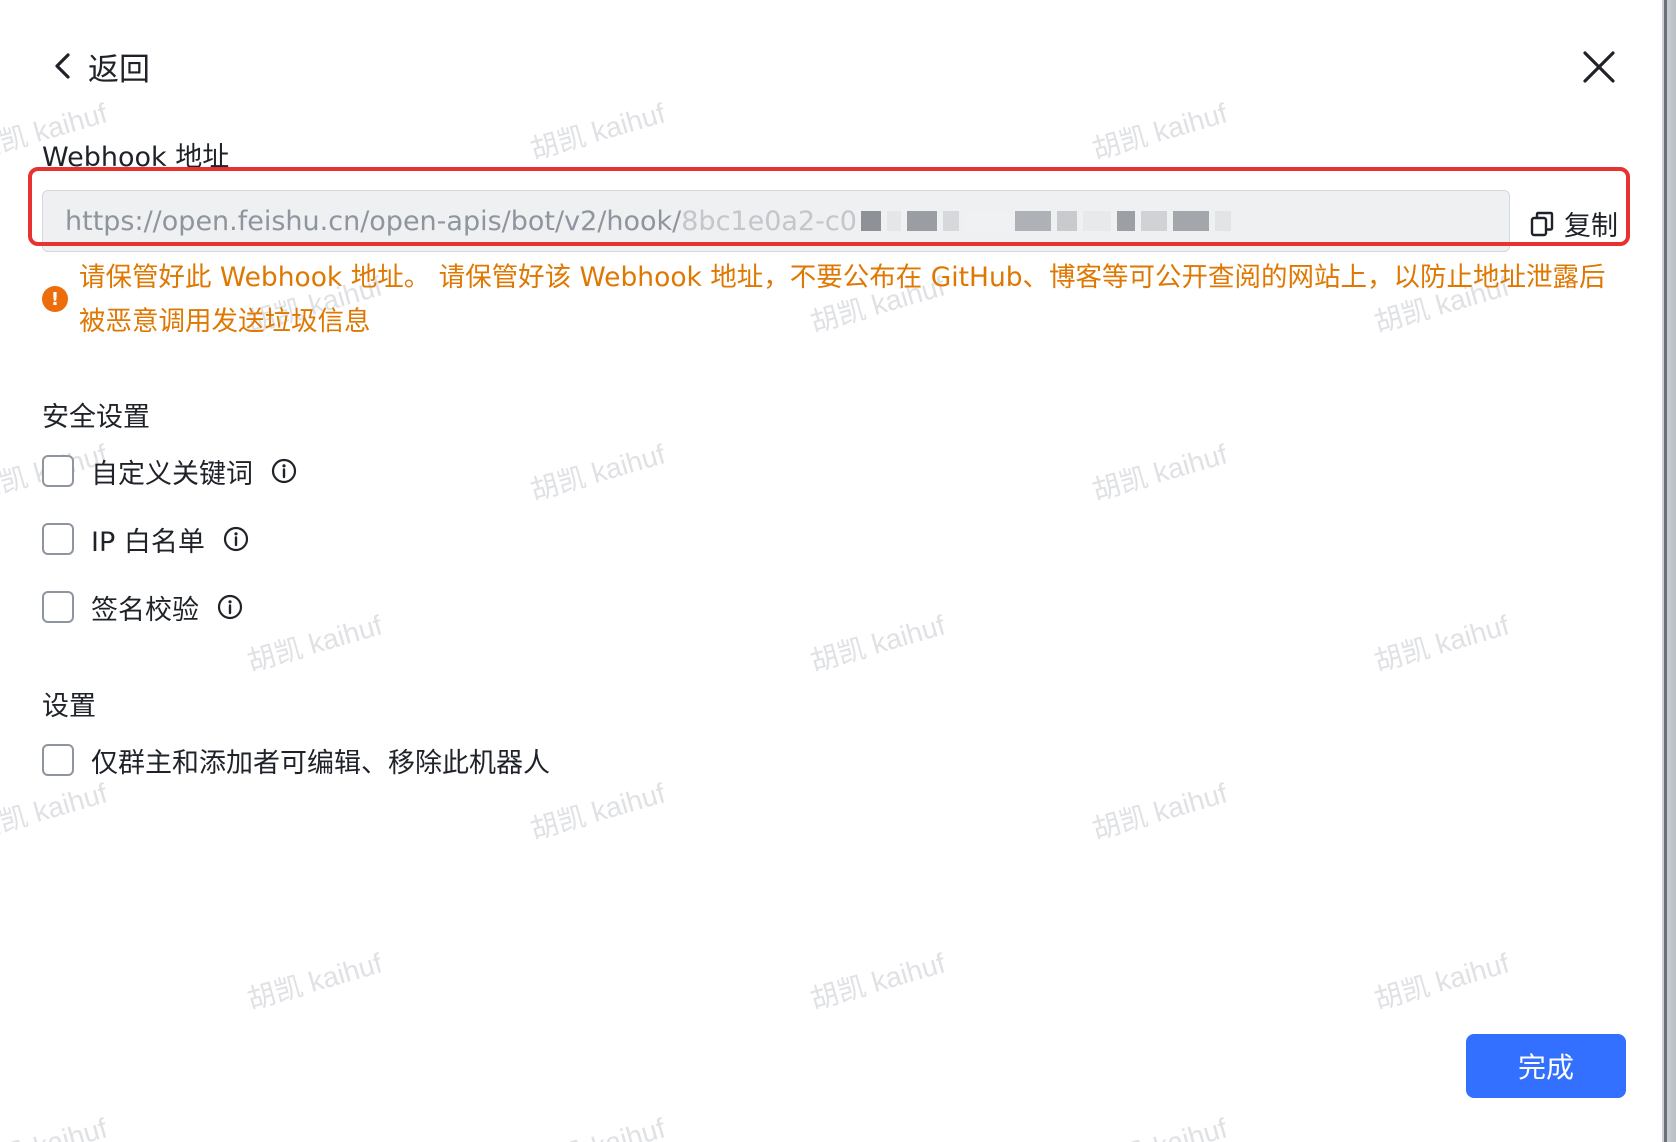 This screenshot has height=1142, width=1676. What do you see at coordinates (62, 66) in the screenshot?
I see `chevron-left-icon` at bounding box center [62, 66].